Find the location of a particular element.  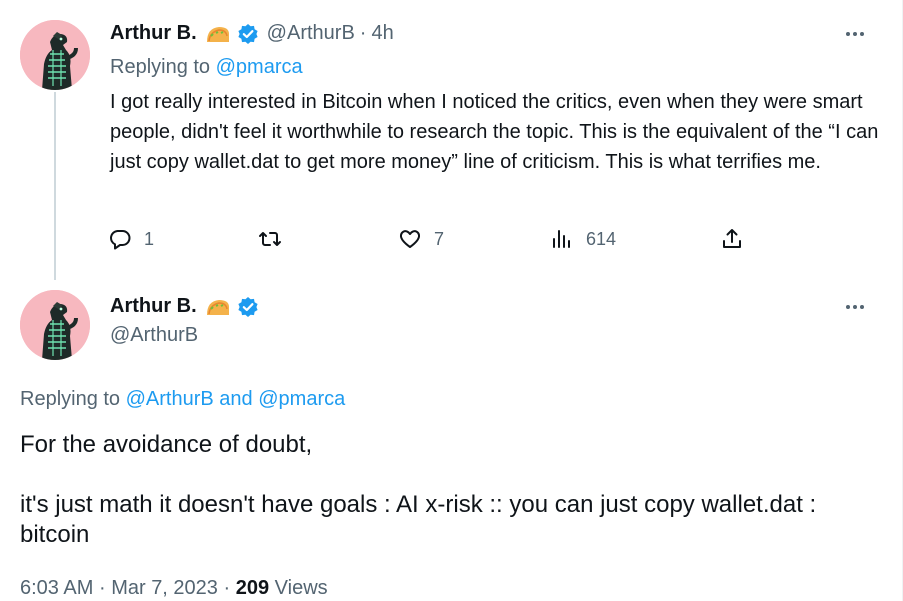

reply-button: 1 is located at coordinates (131, 239).